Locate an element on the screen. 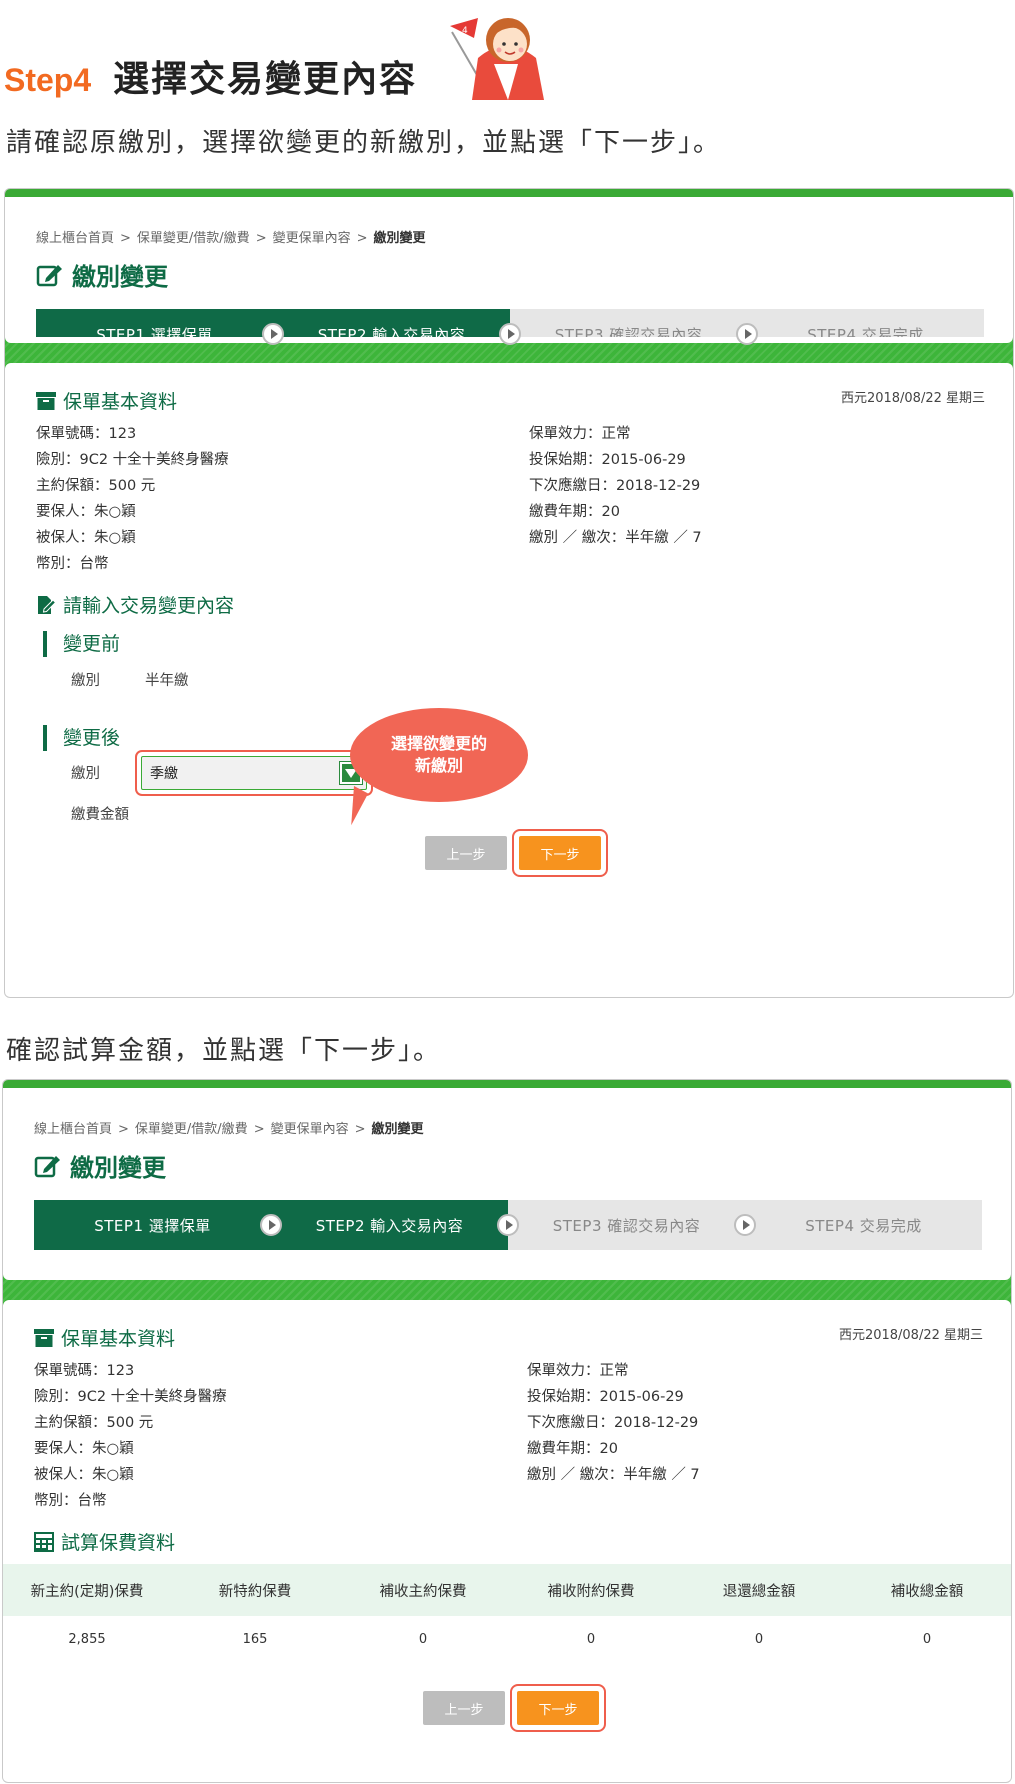 The image size is (1015, 1784). archive-box-icon is located at coordinates (46, 400).